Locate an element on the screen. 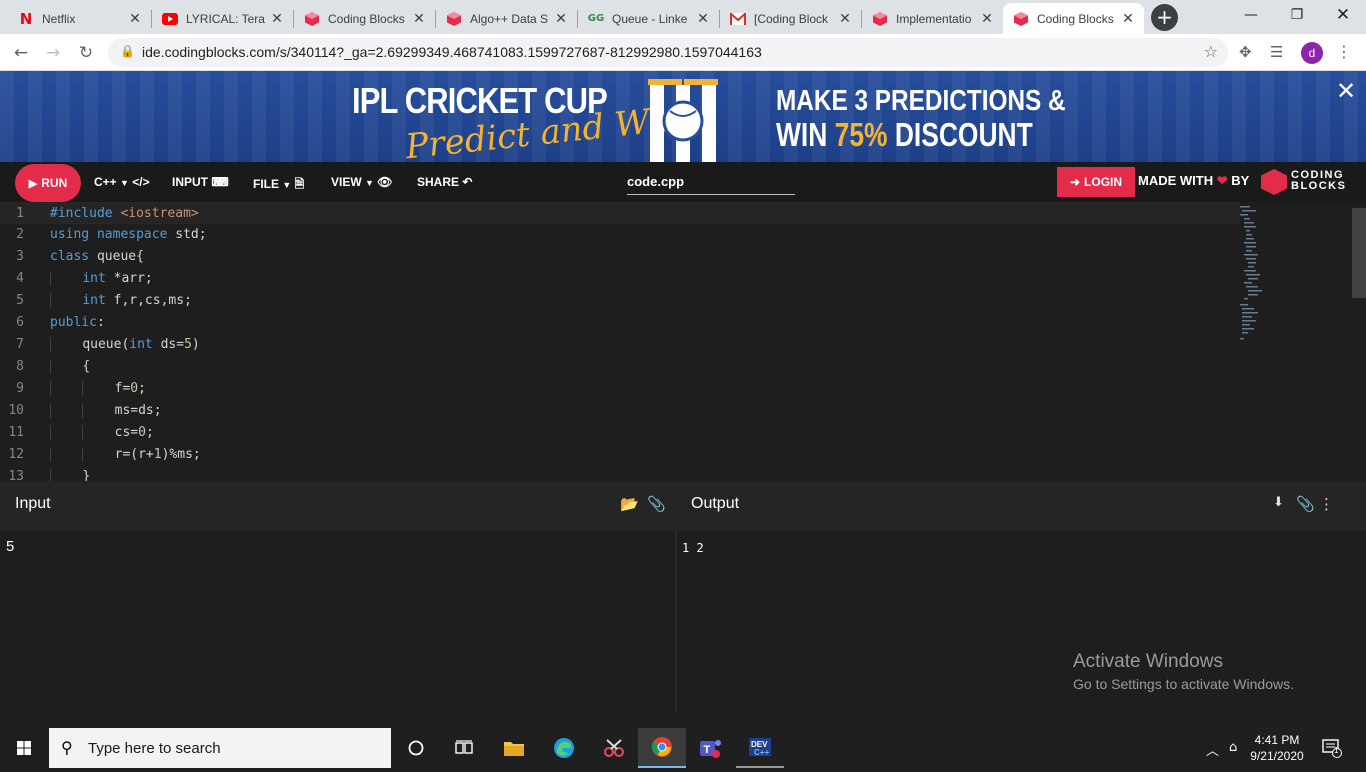 This screenshot has width=1366, height=772. code-line: 10 ms=ds; is located at coordinates (620, 411).